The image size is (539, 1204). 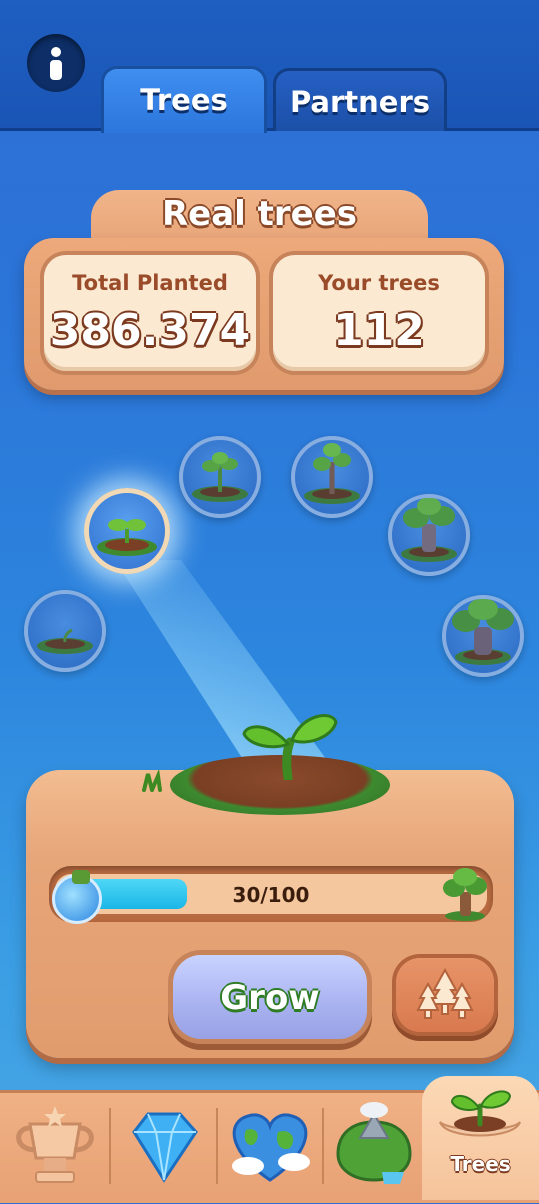 I want to click on nav-item-trophy, so click(x=55, y=1146).